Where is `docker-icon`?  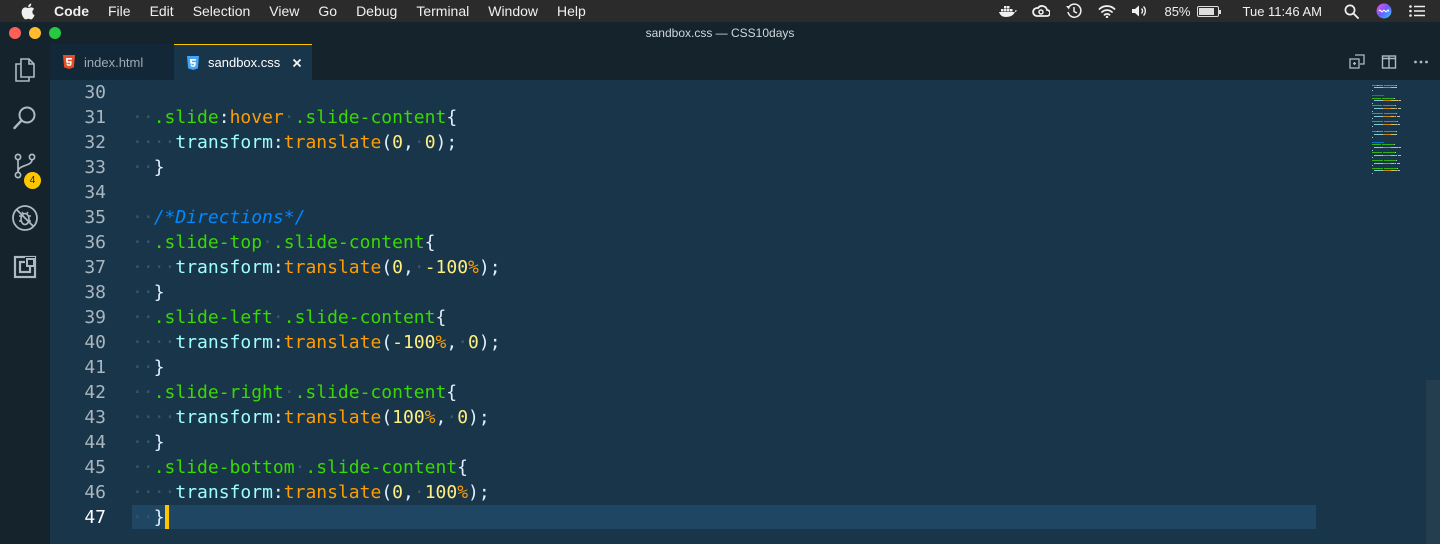 docker-icon is located at coordinates (1008, 11).